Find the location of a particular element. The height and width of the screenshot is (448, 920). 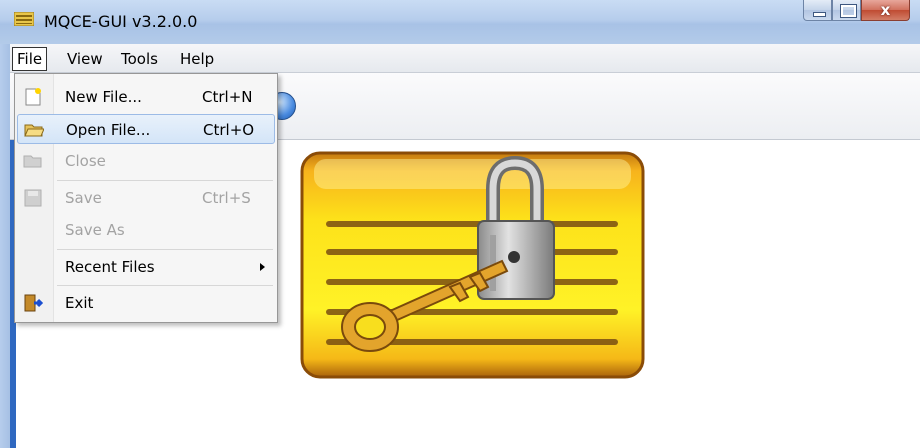

menu-item-label: Exit is located at coordinates (79, 303).